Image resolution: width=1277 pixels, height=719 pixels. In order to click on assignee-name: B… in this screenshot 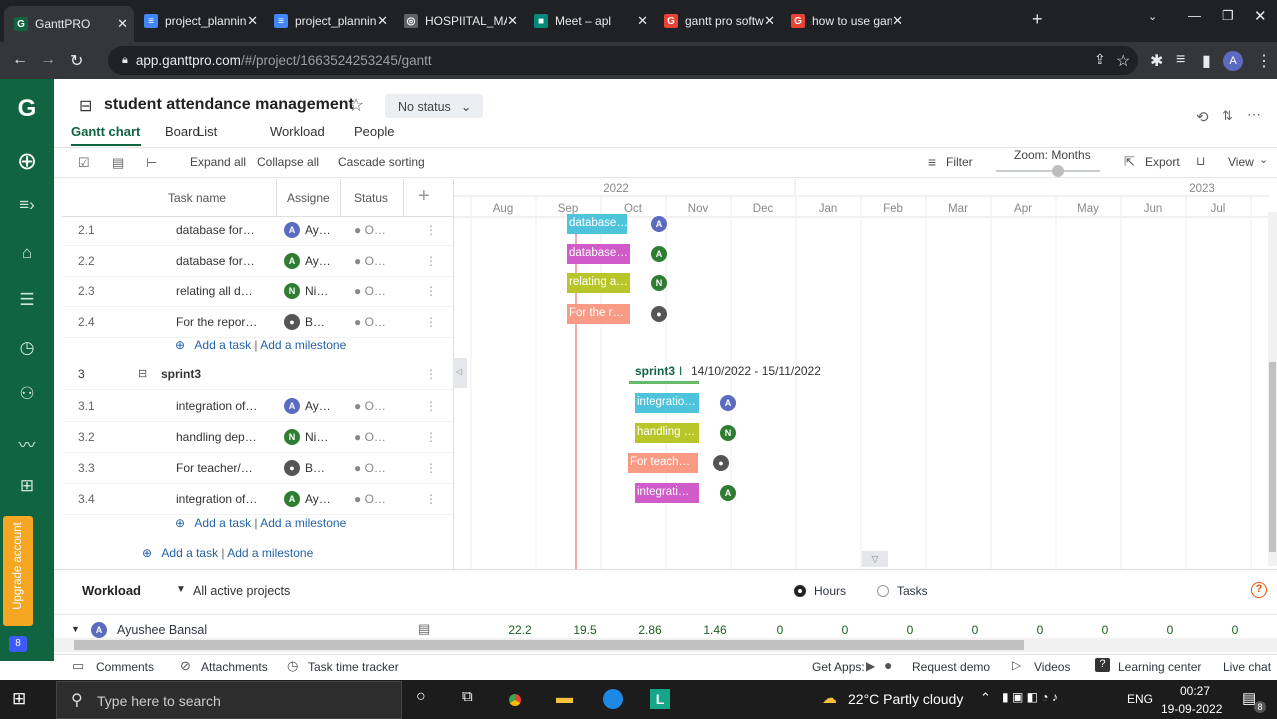, I will do `click(315, 468)`.